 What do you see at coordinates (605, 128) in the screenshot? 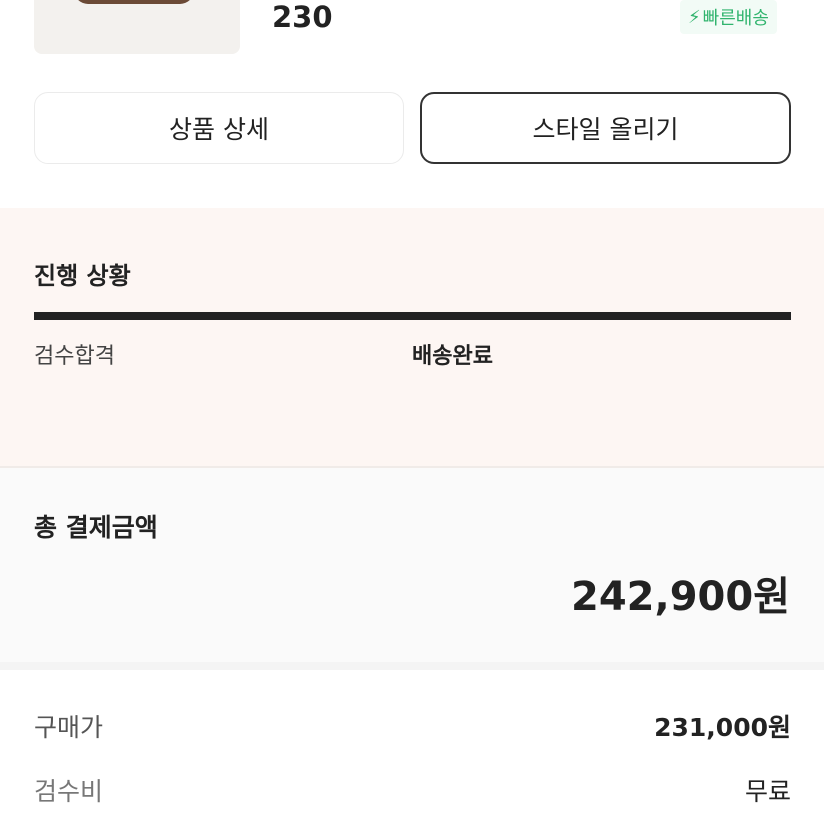
I see `upload-style-button: 스타일 올리기` at bounding box center [605, 128].